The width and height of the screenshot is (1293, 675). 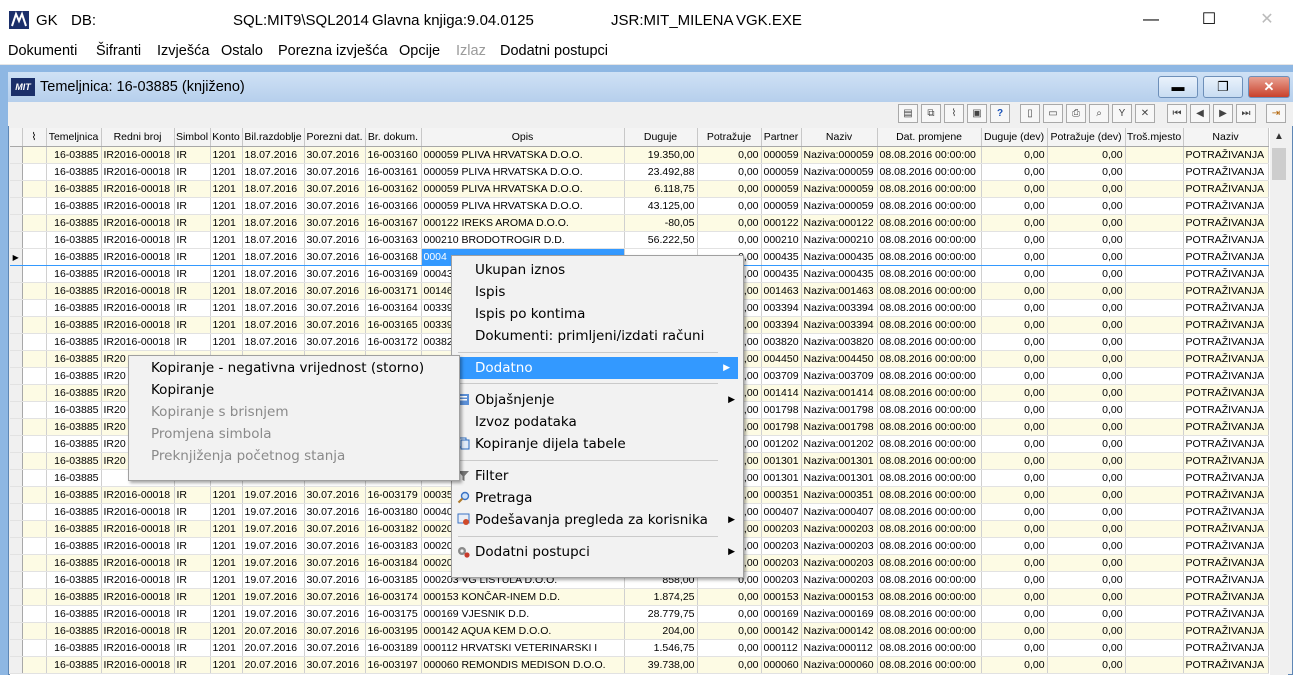 What do you see at coordinates (781, 427) in the screenshot?
I see `table-cell: 001798` at bounding box center [781, 427].